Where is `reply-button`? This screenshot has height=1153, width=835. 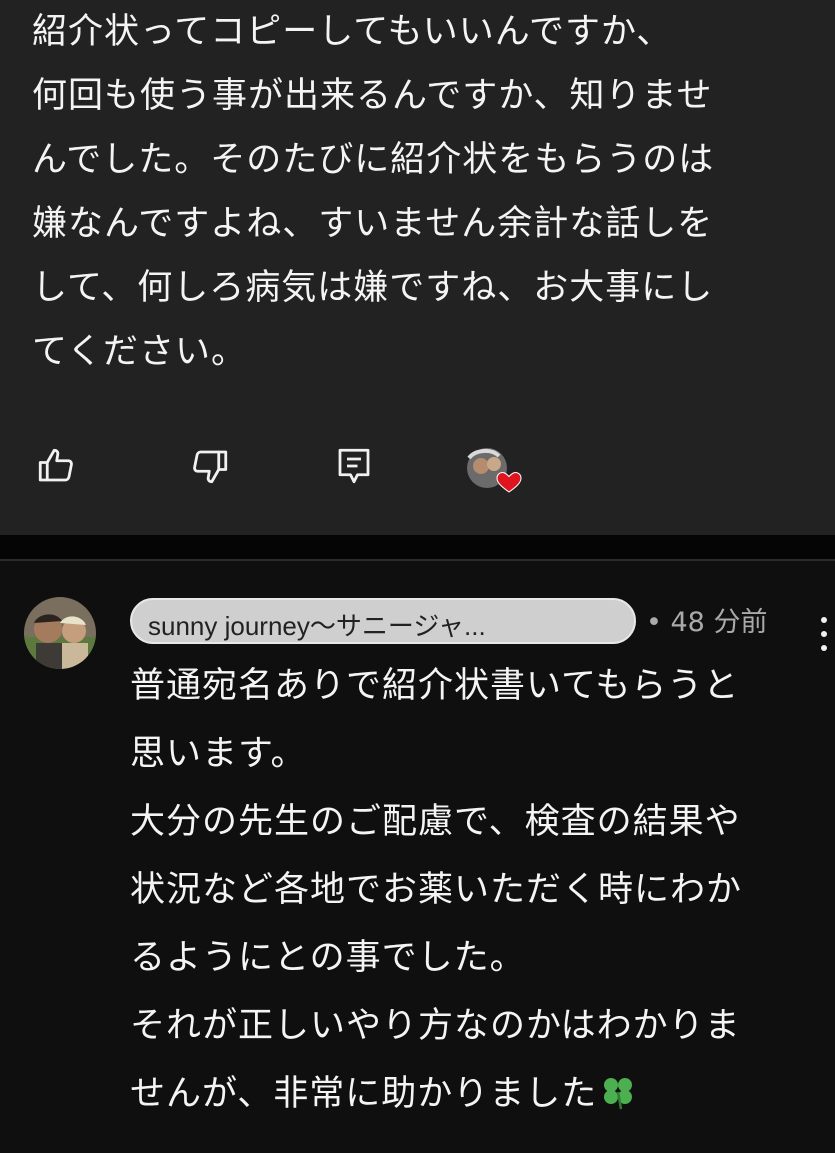
reply-button is located at coordinates (354, 466).